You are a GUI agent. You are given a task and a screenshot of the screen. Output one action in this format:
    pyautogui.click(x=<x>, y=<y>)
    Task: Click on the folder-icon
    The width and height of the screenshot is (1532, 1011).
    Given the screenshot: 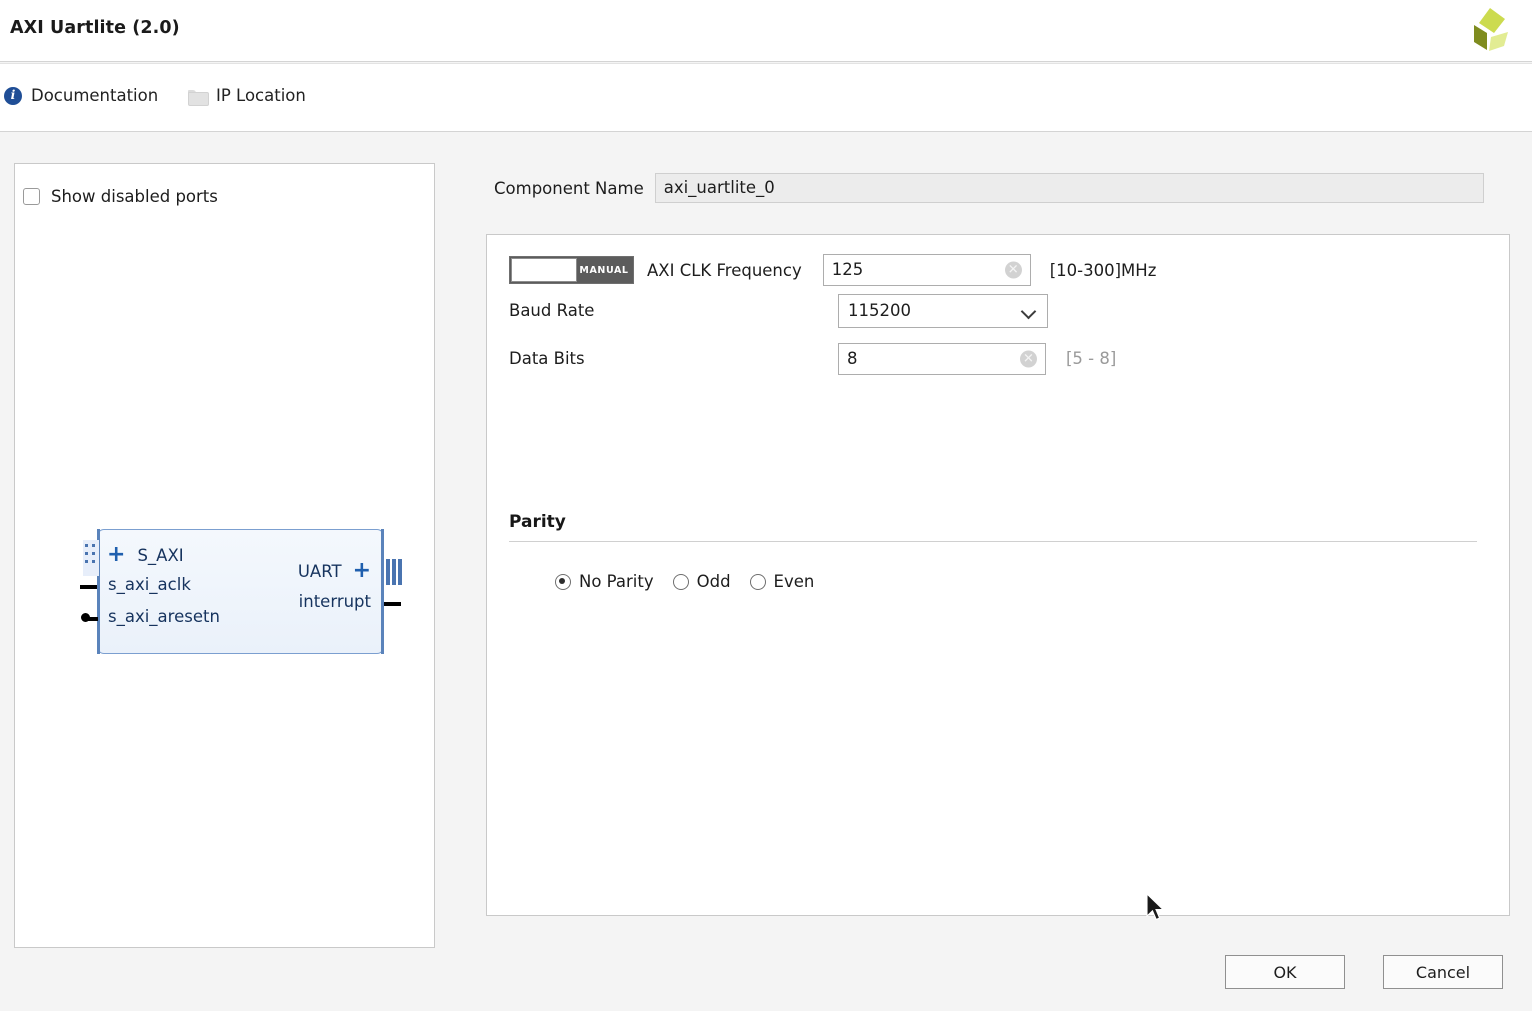 What is the action you would take?
    pyautogui.click(x=198, y=97)
    